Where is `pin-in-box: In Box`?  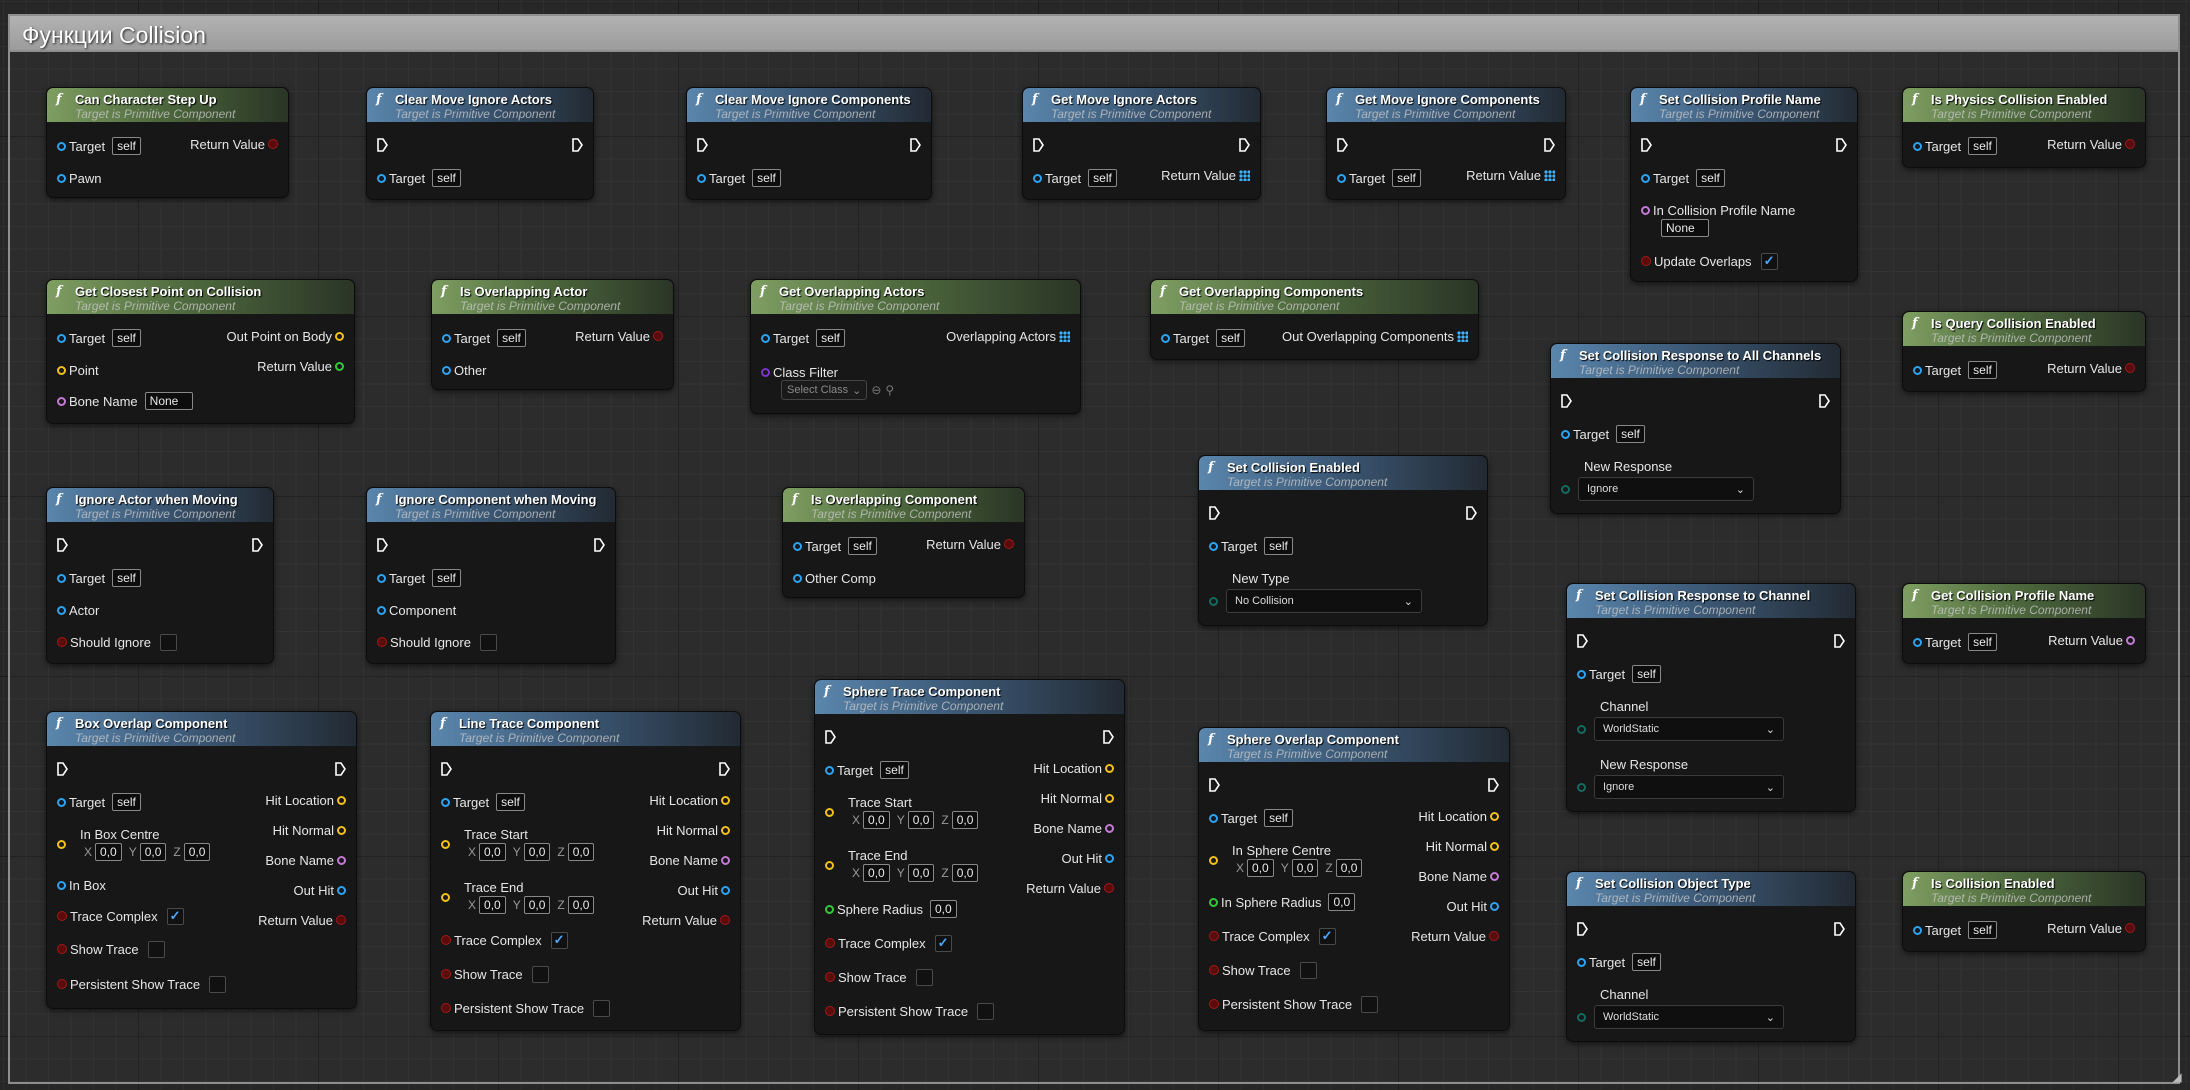 pin-in-box: In Box is located at coordinates (83, 885).